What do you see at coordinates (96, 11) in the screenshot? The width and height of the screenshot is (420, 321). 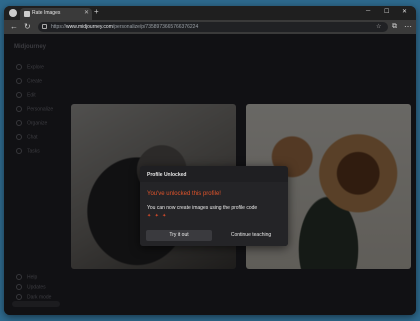 I see `new-tab-icon: +` at bounding box center [96, 11].